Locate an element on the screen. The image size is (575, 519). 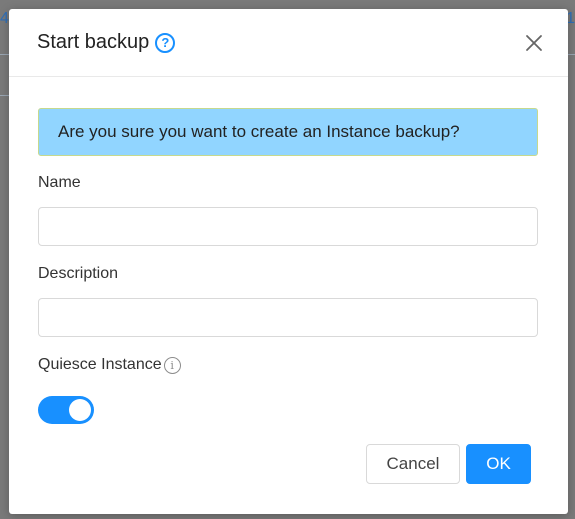
description-input is located at coordinates (288, 317).